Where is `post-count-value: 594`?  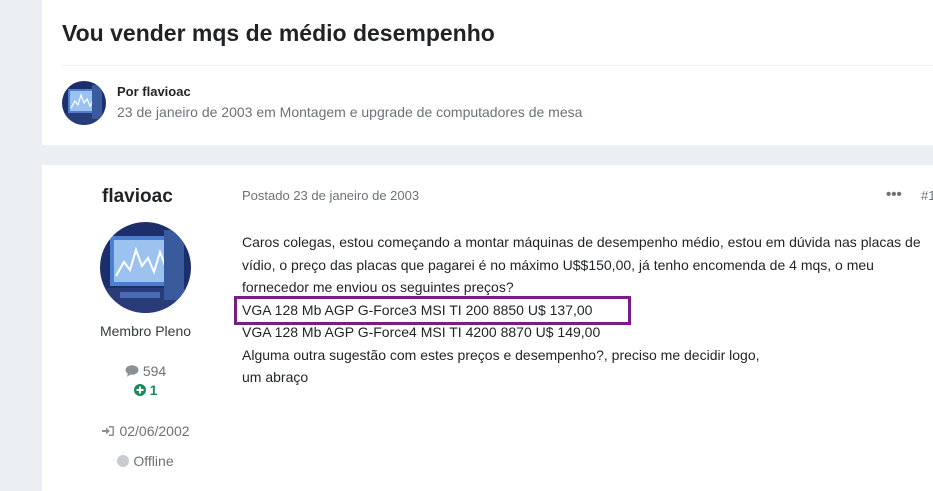
post-count-value: 594 is located at coordinates (154, 371).